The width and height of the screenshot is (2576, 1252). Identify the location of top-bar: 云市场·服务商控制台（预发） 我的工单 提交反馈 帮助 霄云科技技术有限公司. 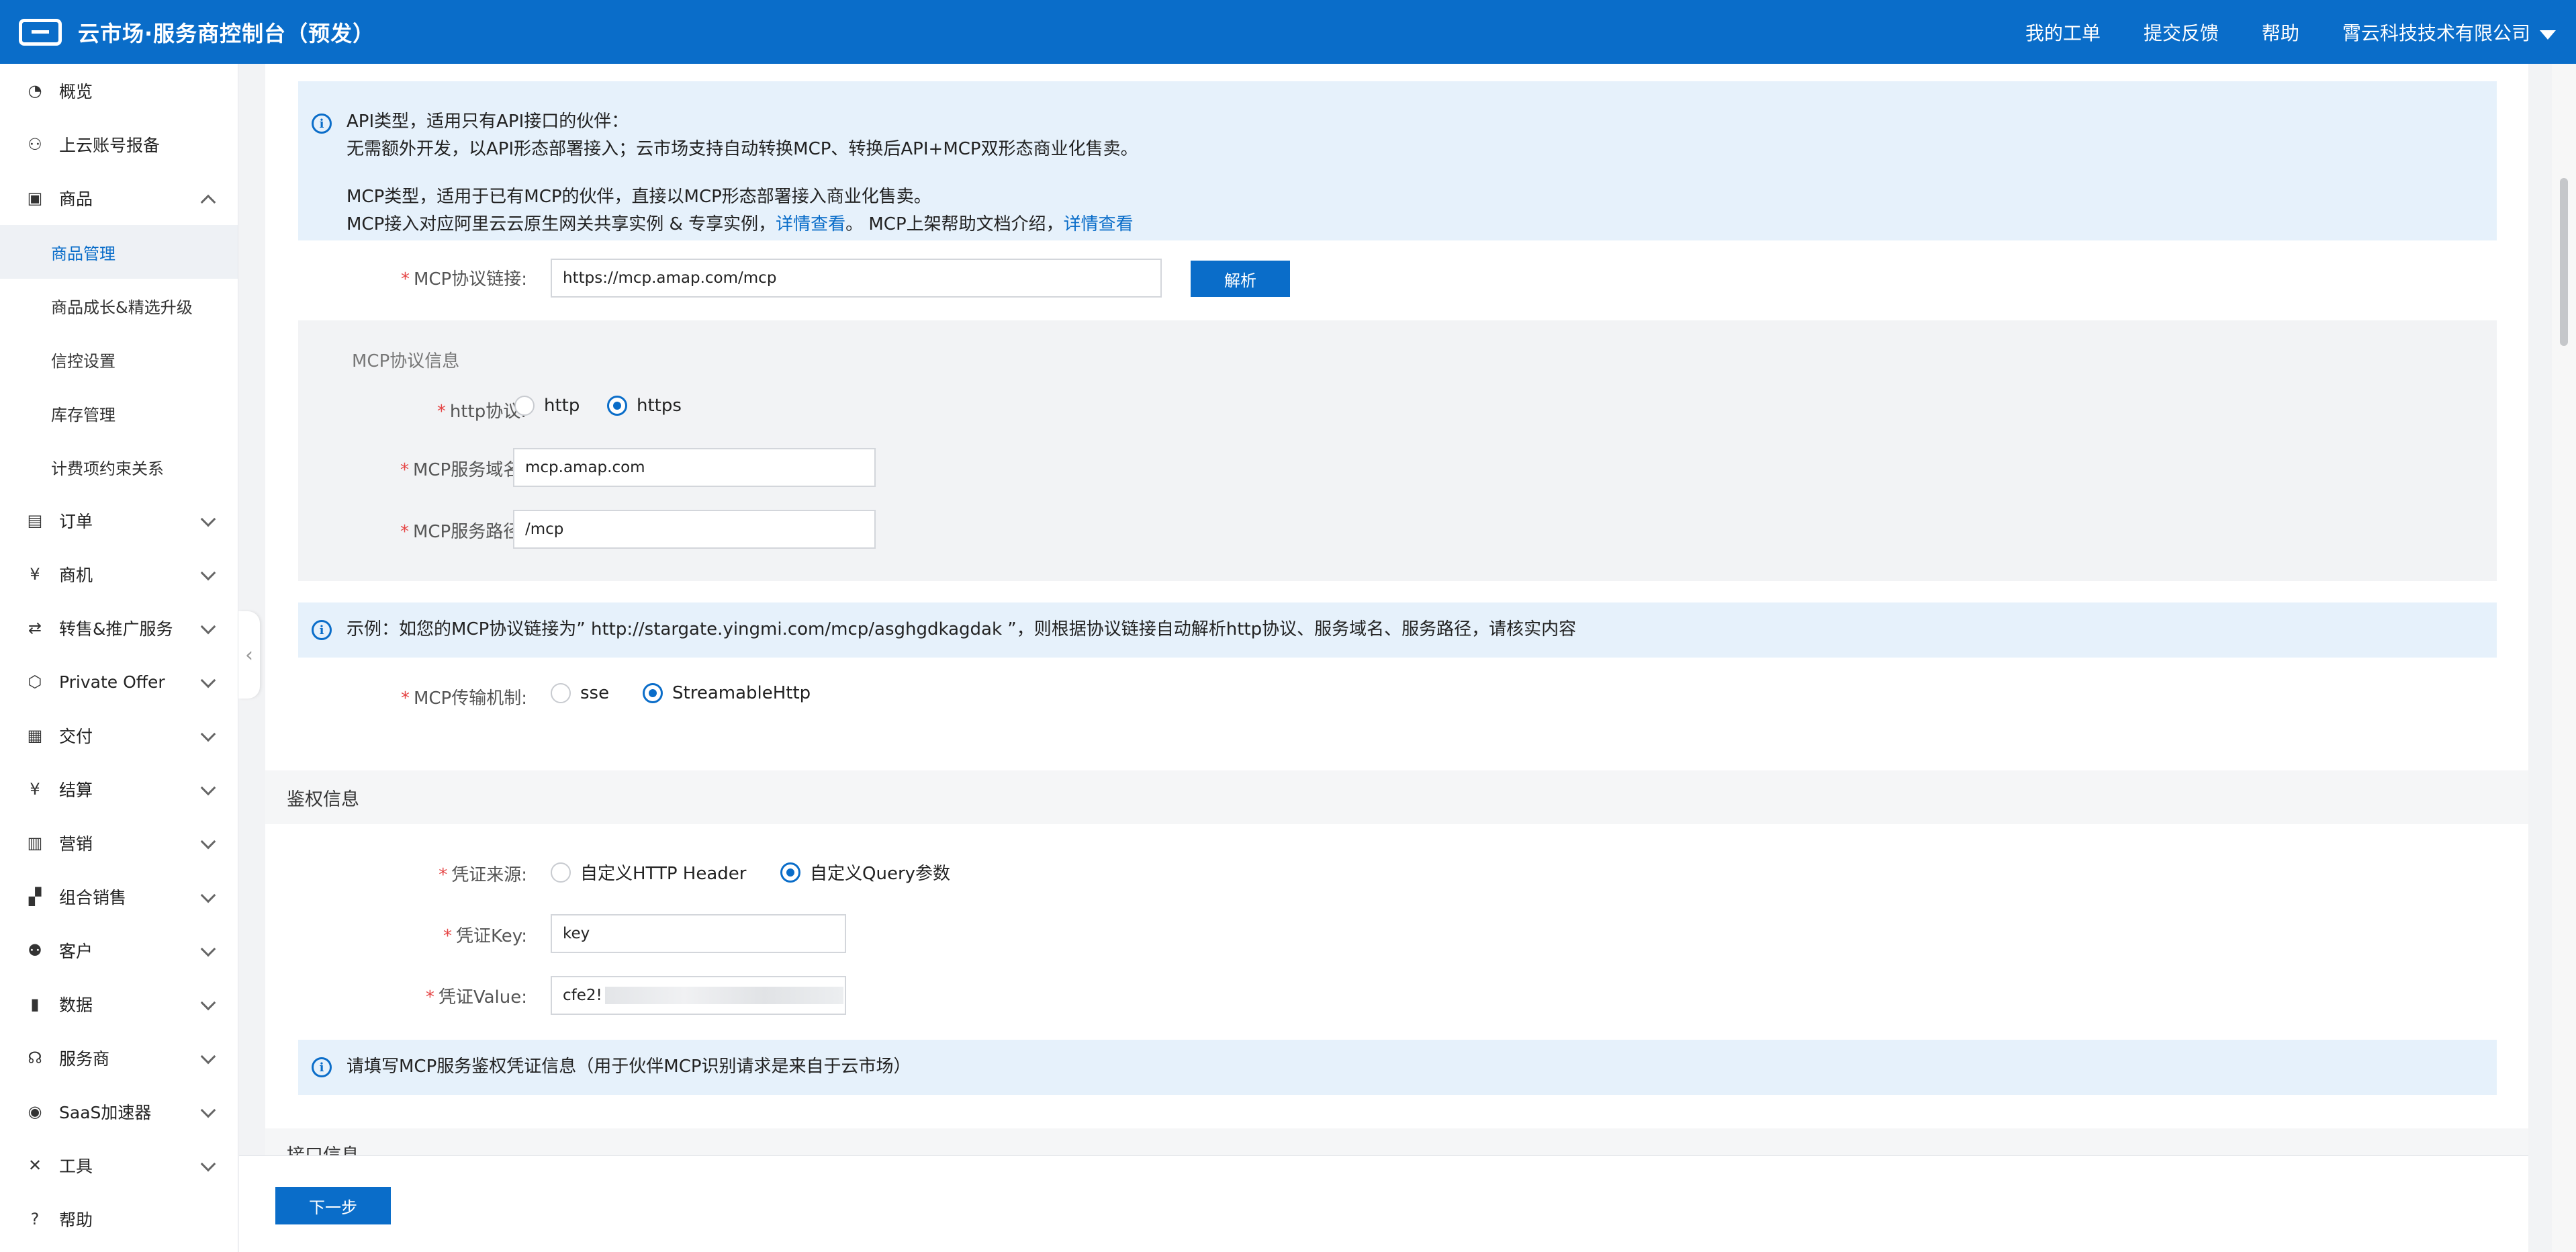
(1288, 32).